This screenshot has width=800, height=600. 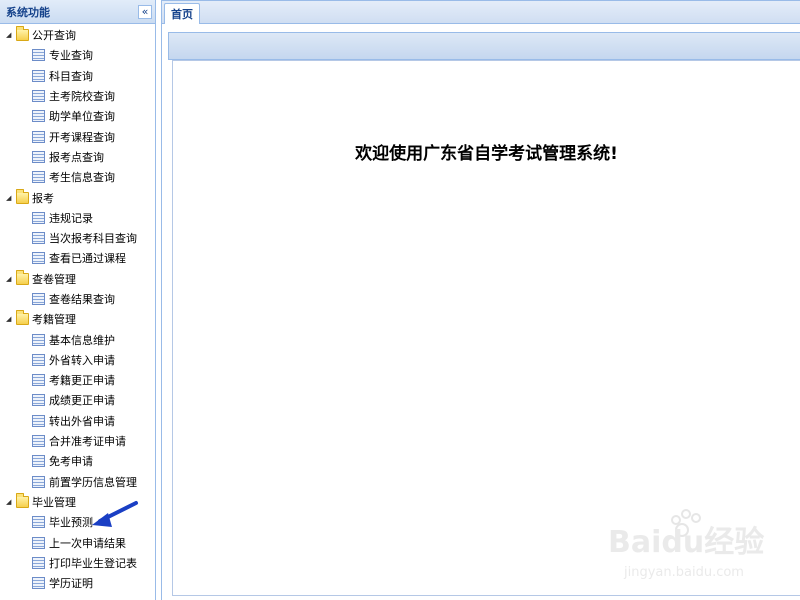 I want to click on tree-leaf: 转出外省申请, so click(x=77, y=421).